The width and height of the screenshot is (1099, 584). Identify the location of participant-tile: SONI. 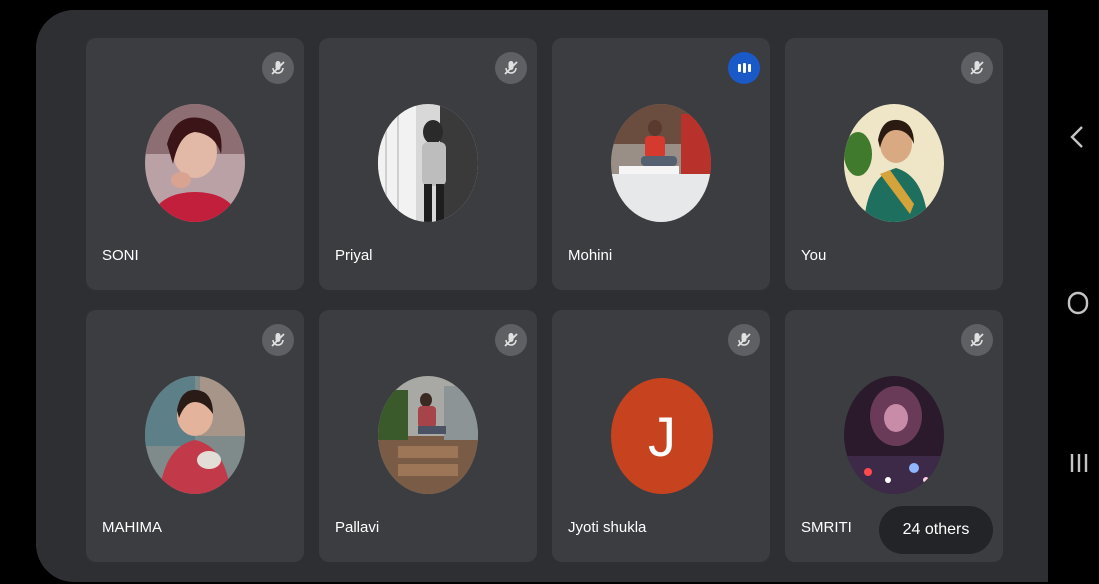
(195, 164).